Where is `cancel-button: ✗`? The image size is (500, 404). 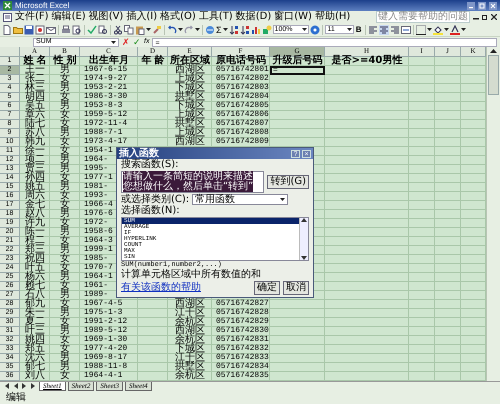
cancel-button: ✗ is located at coordinates (126, 42).